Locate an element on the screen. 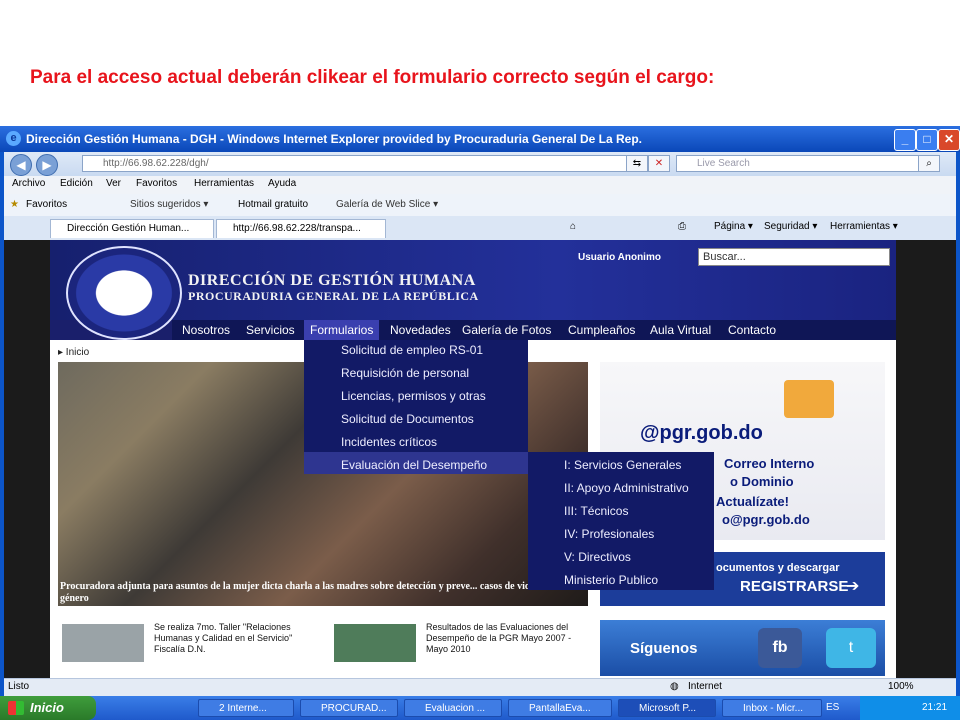 This screenshot has width=960, height=720. windows-logo-icon is located at coordinates (16, 708).